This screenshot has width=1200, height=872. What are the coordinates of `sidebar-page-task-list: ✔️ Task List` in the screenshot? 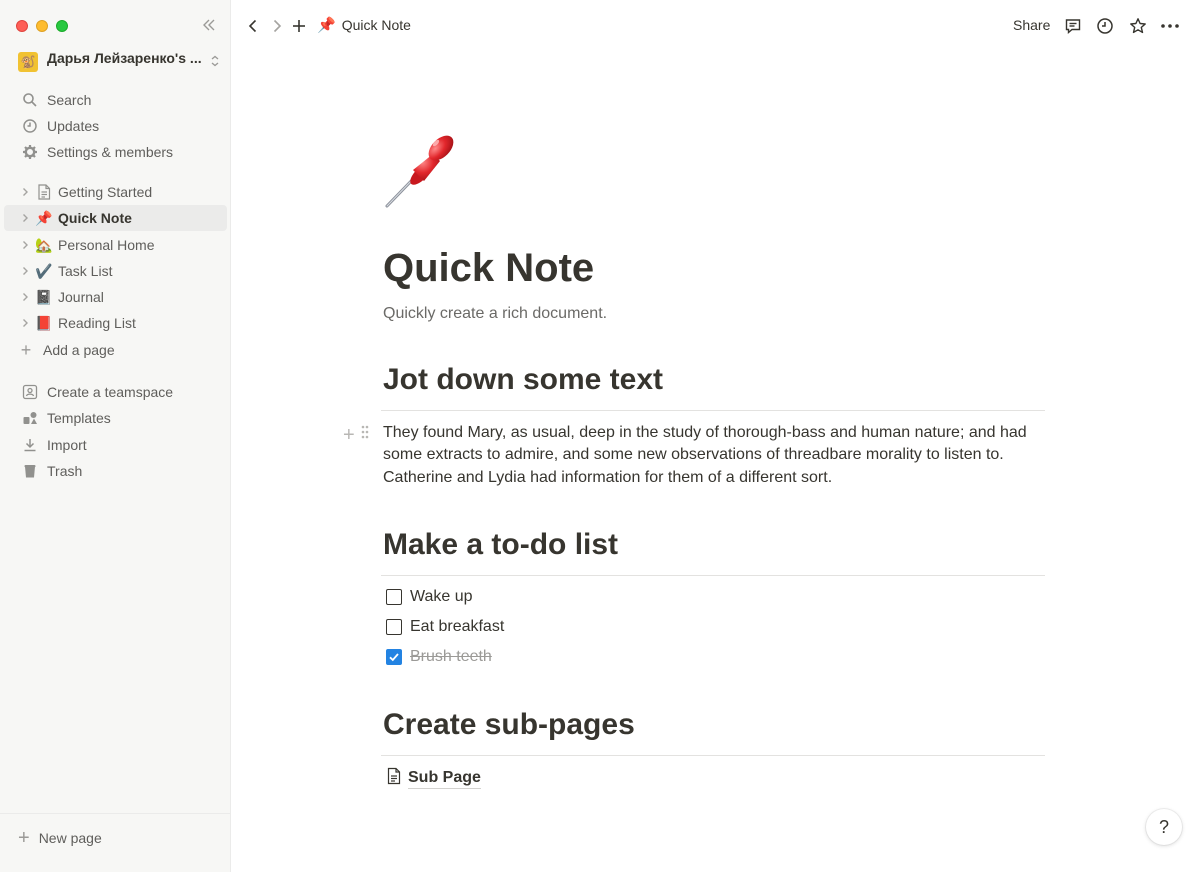 It's located at (115, 271).